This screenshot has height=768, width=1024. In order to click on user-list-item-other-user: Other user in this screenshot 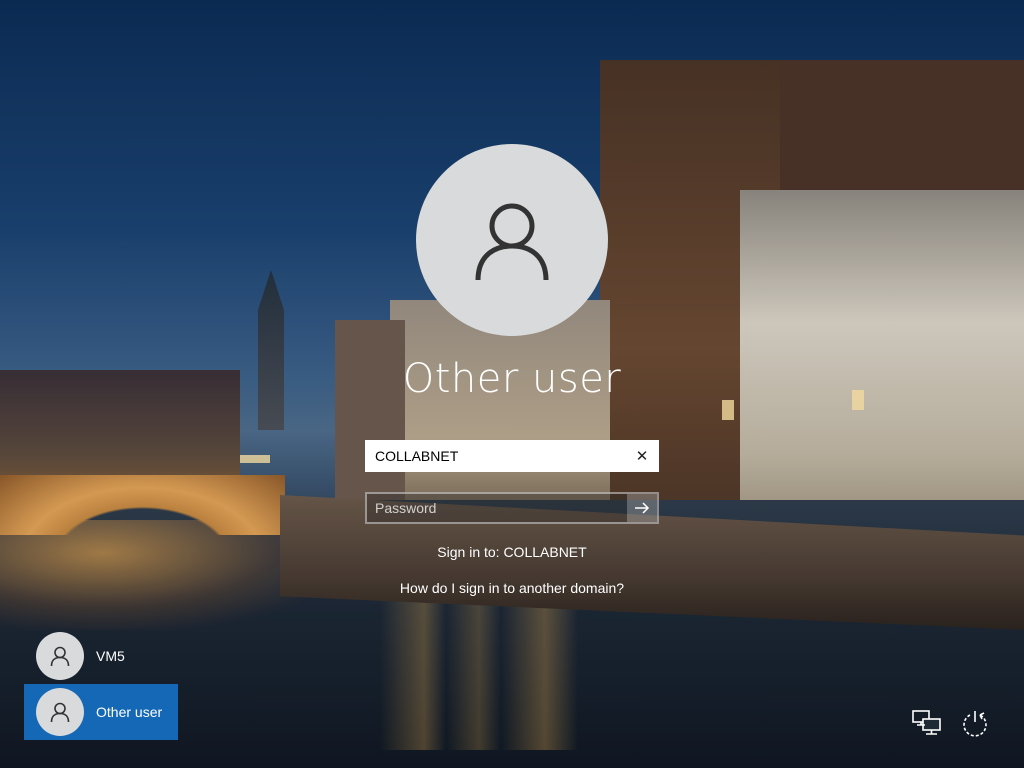, I will do `click(101, 712)`.